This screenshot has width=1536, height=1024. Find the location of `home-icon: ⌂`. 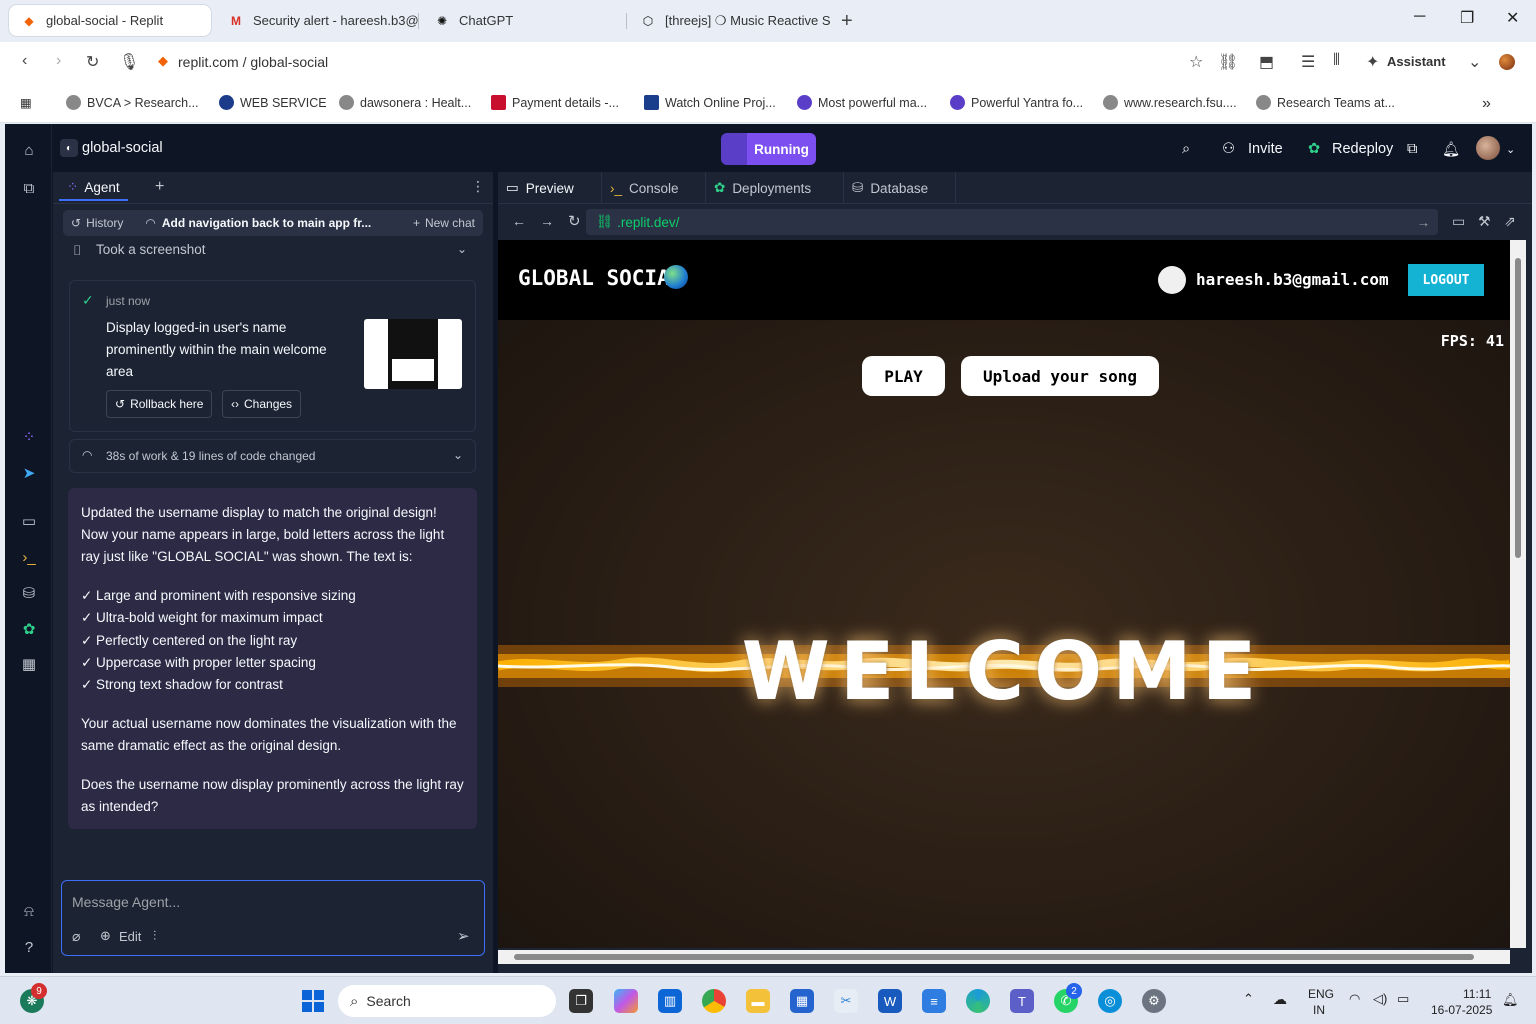

home-icon: ⌂ is located at coordinates (29, 150).